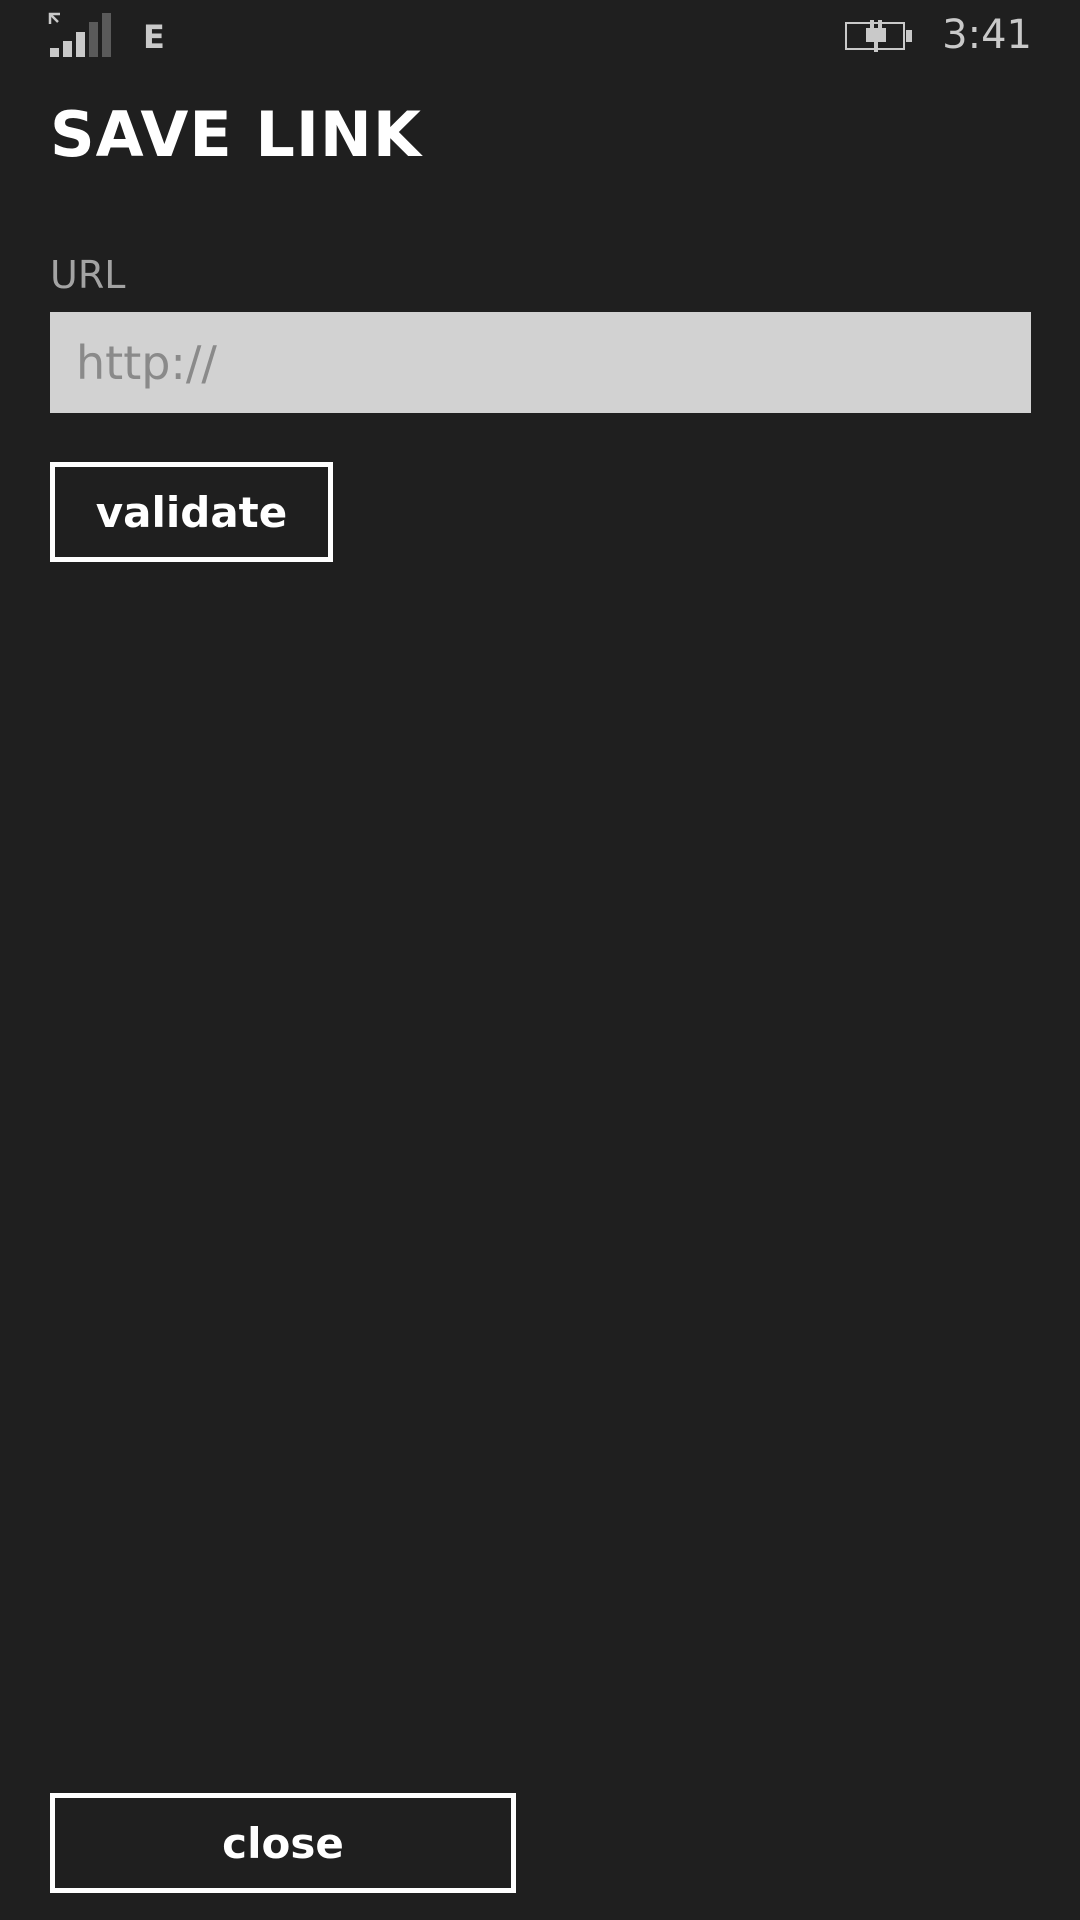  I want to click on url-label: URL, so click(88, 275).